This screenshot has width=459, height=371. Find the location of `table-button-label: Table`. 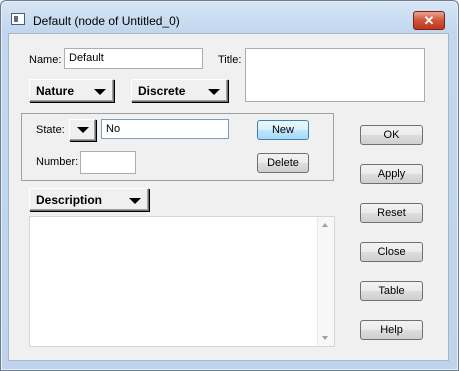

table-button-label: Table is located at coordinates (391, 291).